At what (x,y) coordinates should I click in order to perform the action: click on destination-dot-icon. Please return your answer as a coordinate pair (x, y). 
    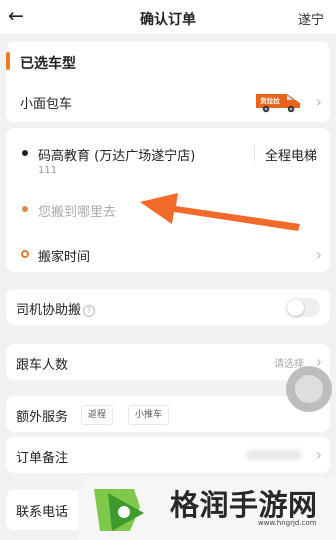
    Looking at the image, I should click on (25, 209).